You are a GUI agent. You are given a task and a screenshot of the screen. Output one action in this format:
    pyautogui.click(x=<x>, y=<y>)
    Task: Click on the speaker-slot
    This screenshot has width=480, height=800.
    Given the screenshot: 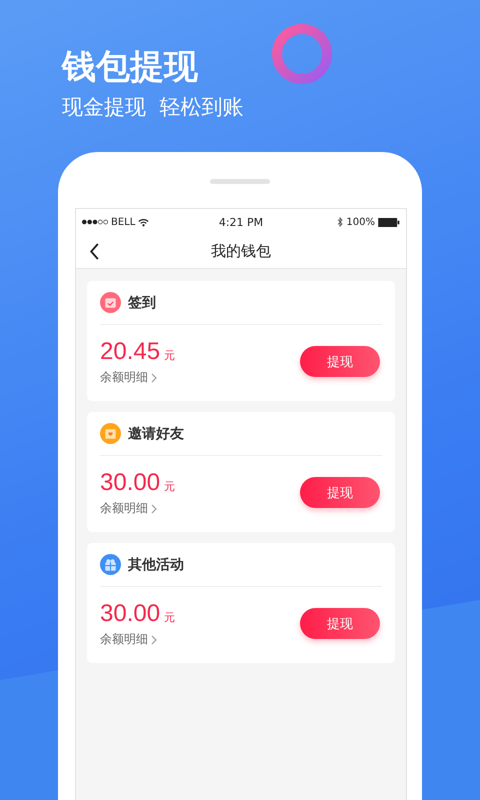 What is the action you would take?
    pyautogui.click(x=240, y=181)
    